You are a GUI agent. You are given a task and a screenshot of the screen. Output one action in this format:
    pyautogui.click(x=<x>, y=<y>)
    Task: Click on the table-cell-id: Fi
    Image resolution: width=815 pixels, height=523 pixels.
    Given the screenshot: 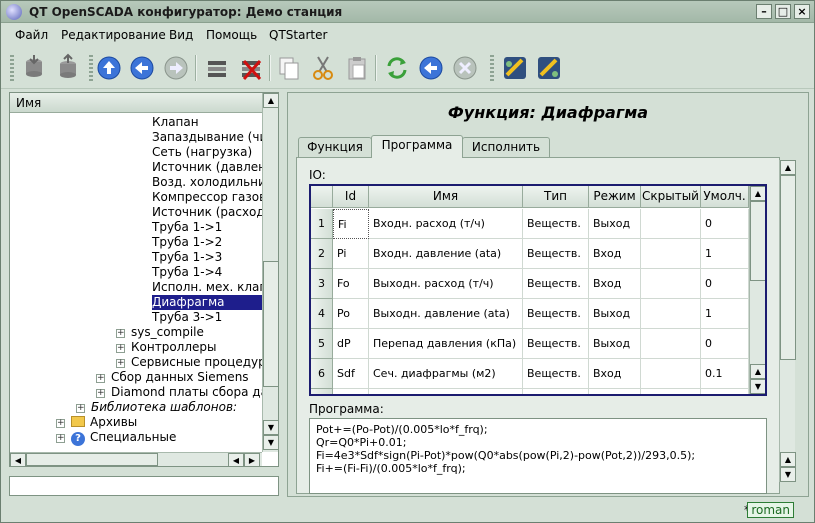 What is the action you would take?
    pyautogui.click(x=351, y=224)
    